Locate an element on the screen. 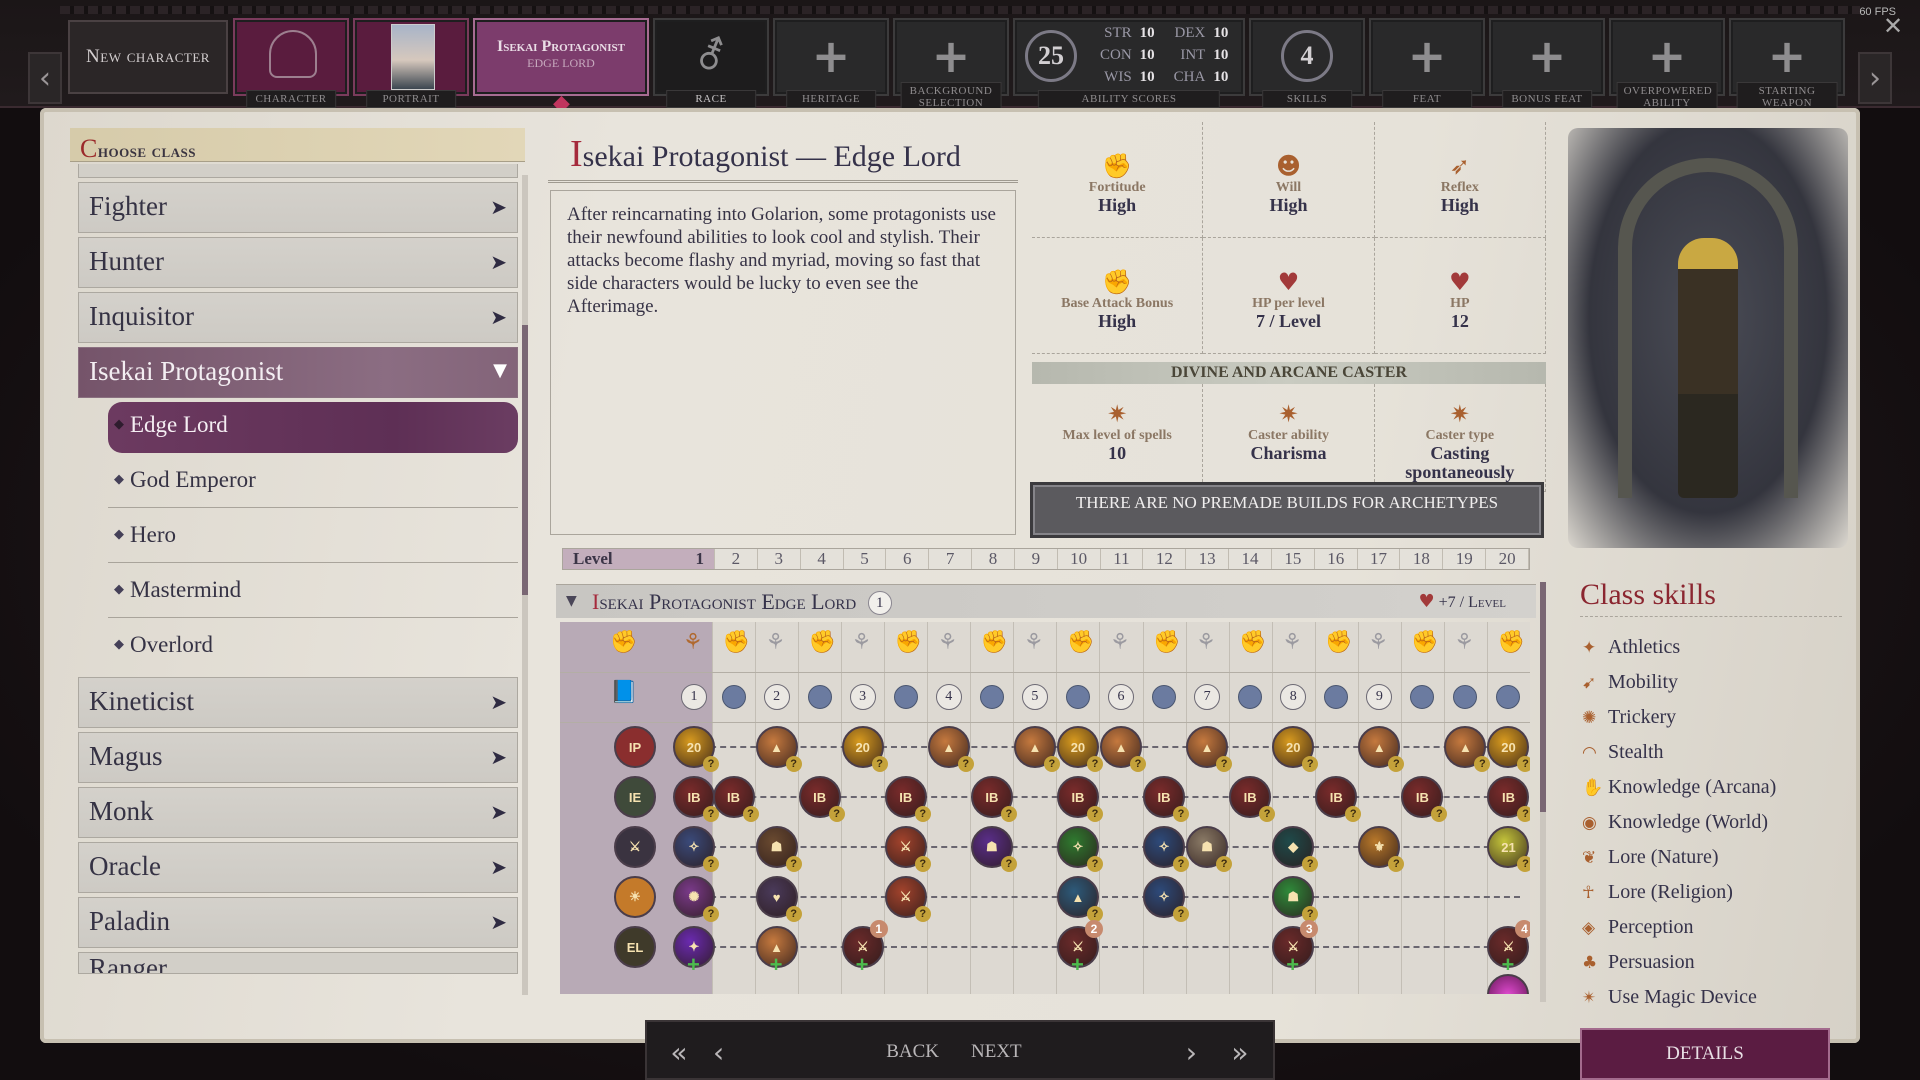 The width and height of the screenshot is (1920, 1080). level-cell: 20 is located at coordinates (1507, 559).